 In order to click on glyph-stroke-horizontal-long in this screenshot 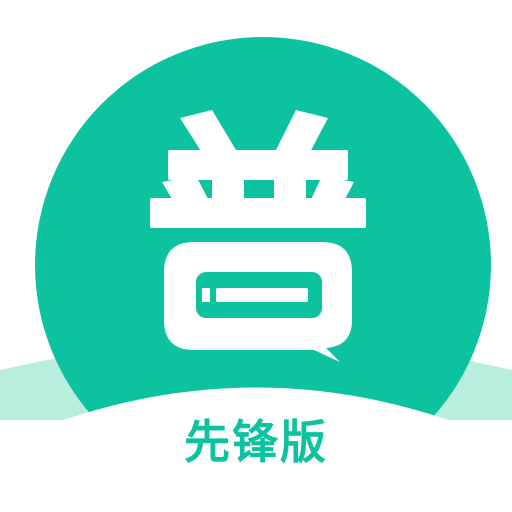, I will do `click(258, 213)`.